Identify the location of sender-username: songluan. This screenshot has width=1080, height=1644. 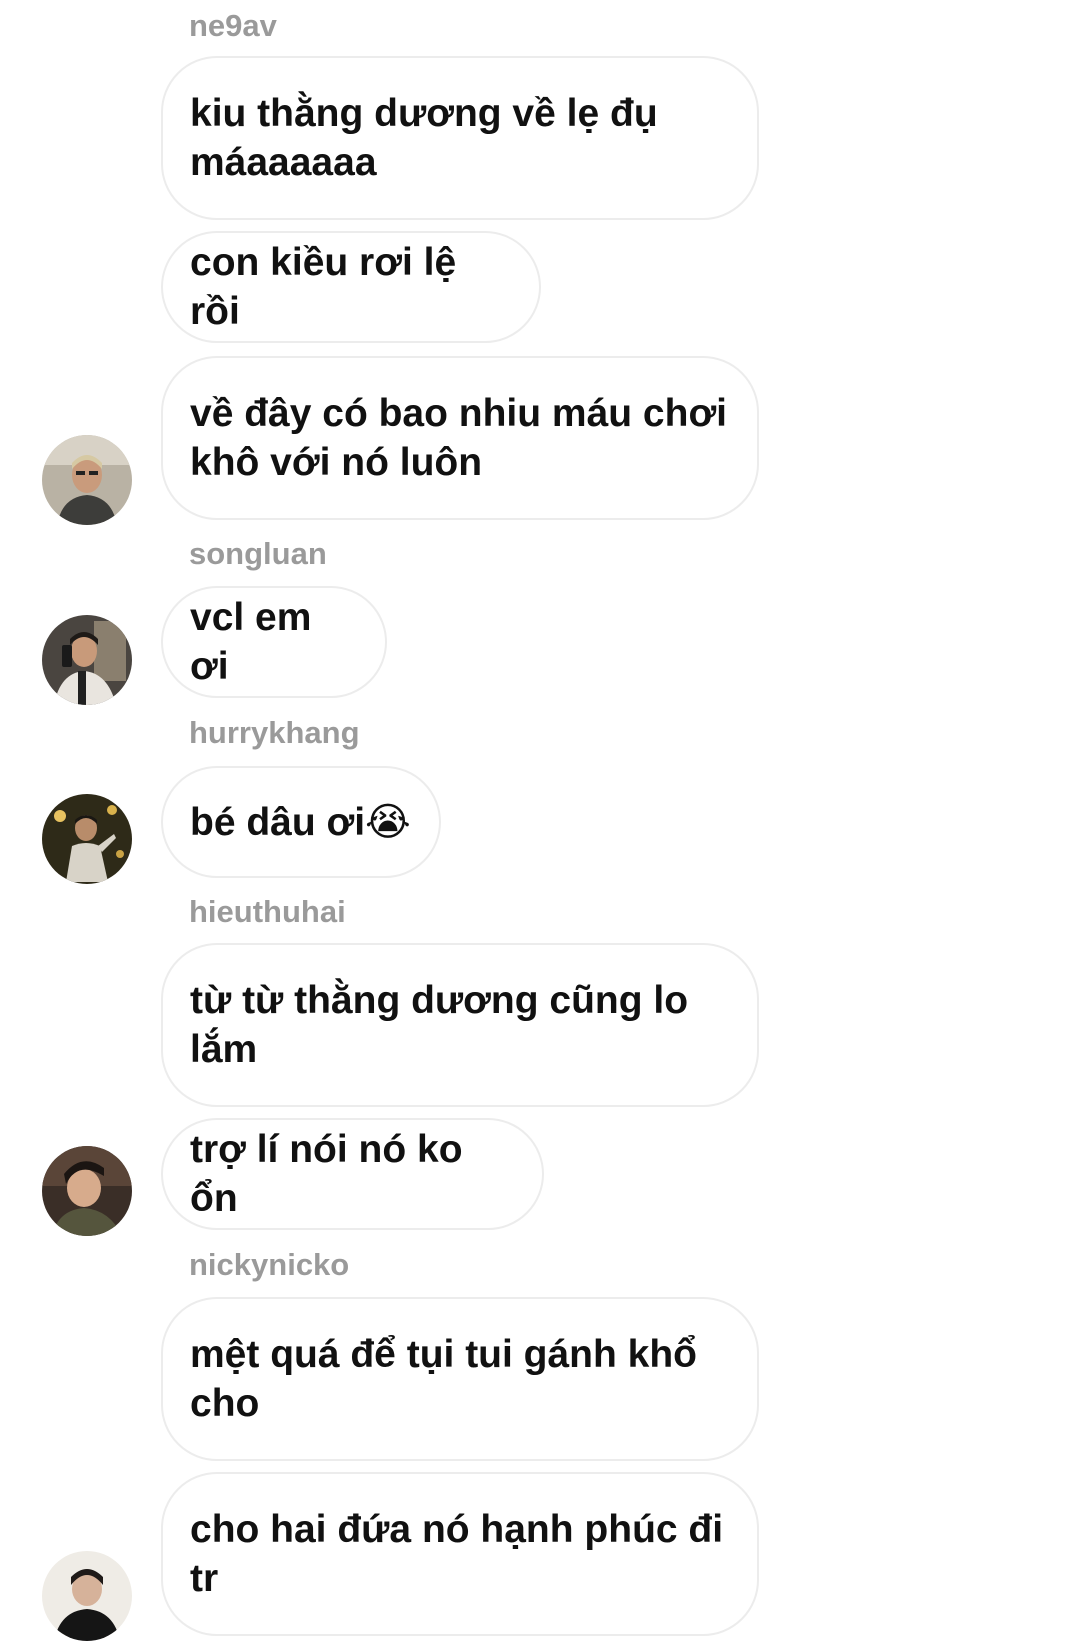
(258, 554).